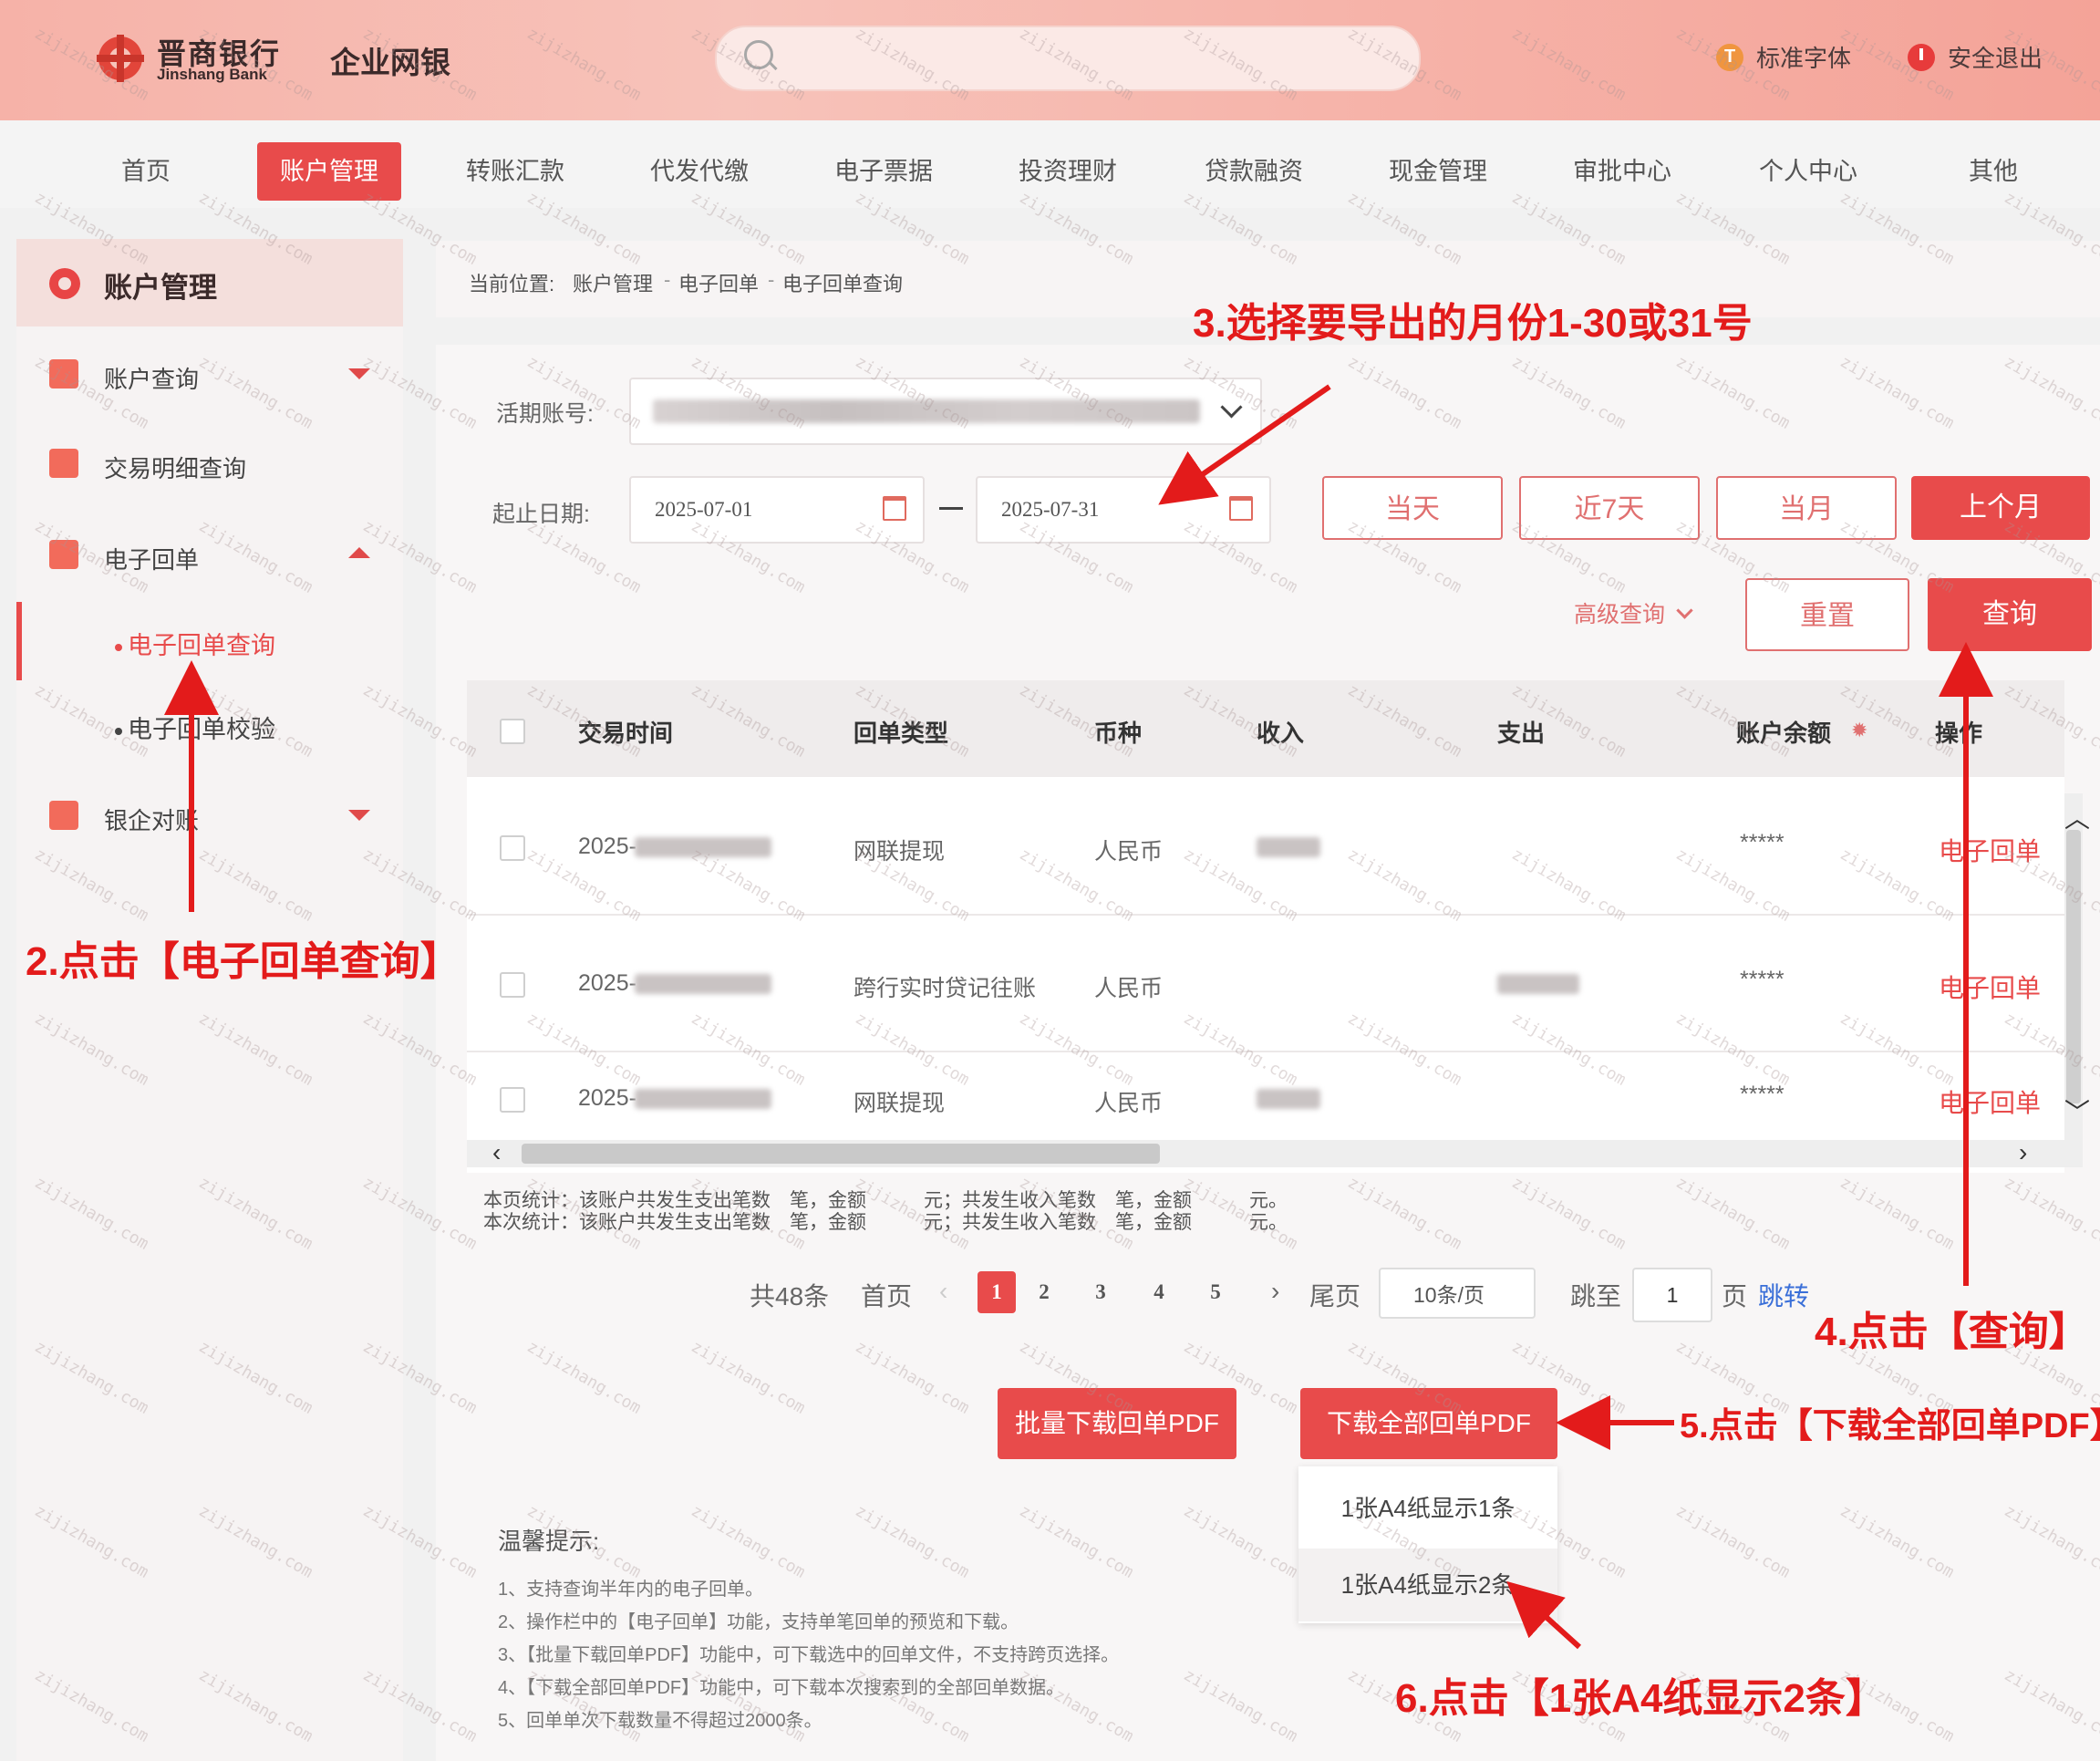 This screenshot has width=2100, height=1761. I want to click on last-page-link: 尾页, so click(1335, 1295).